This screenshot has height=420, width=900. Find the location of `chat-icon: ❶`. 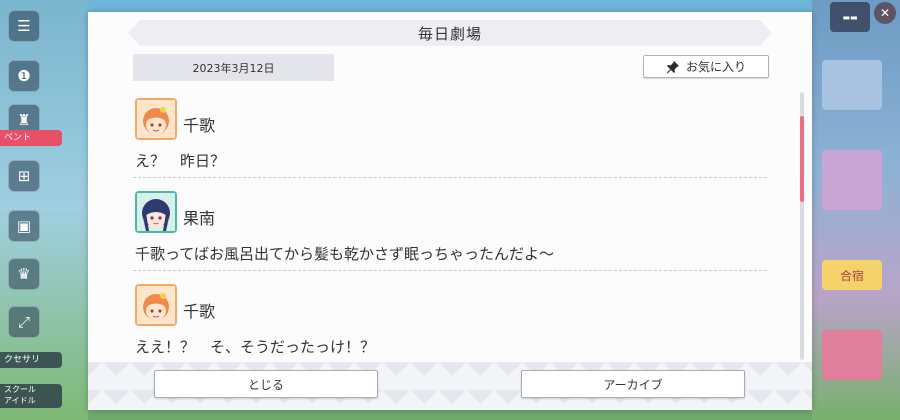

chat-icon: ❶ is located at coordinates (24, 76).